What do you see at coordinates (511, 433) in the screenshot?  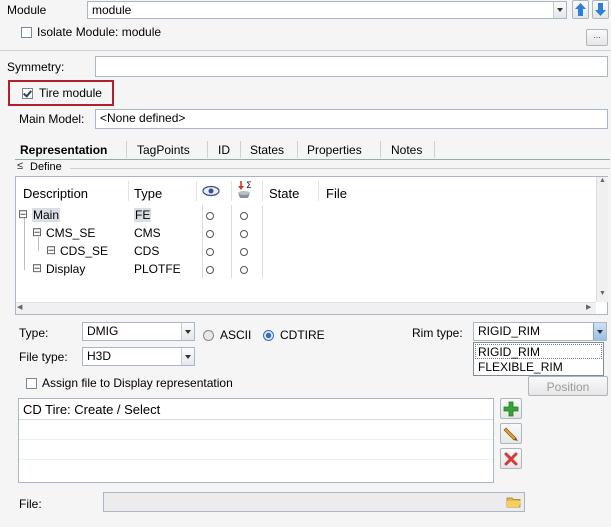 I see `edit-tire-button` at bounding box center [511, 433].